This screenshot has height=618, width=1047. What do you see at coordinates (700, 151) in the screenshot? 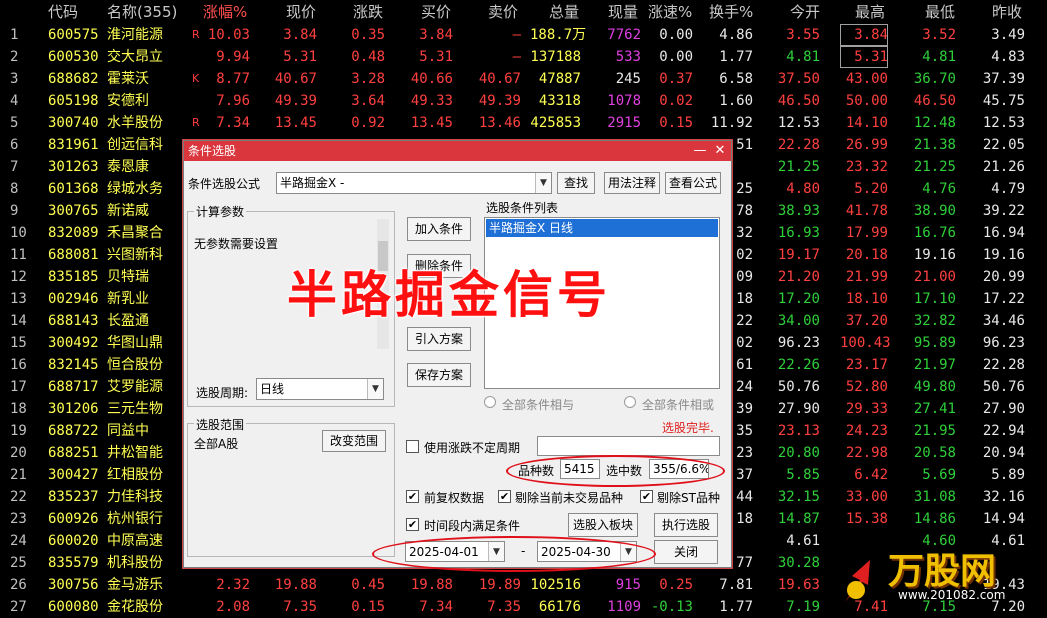
I see `minimize-icon: —` at bounding box center [700, 151].